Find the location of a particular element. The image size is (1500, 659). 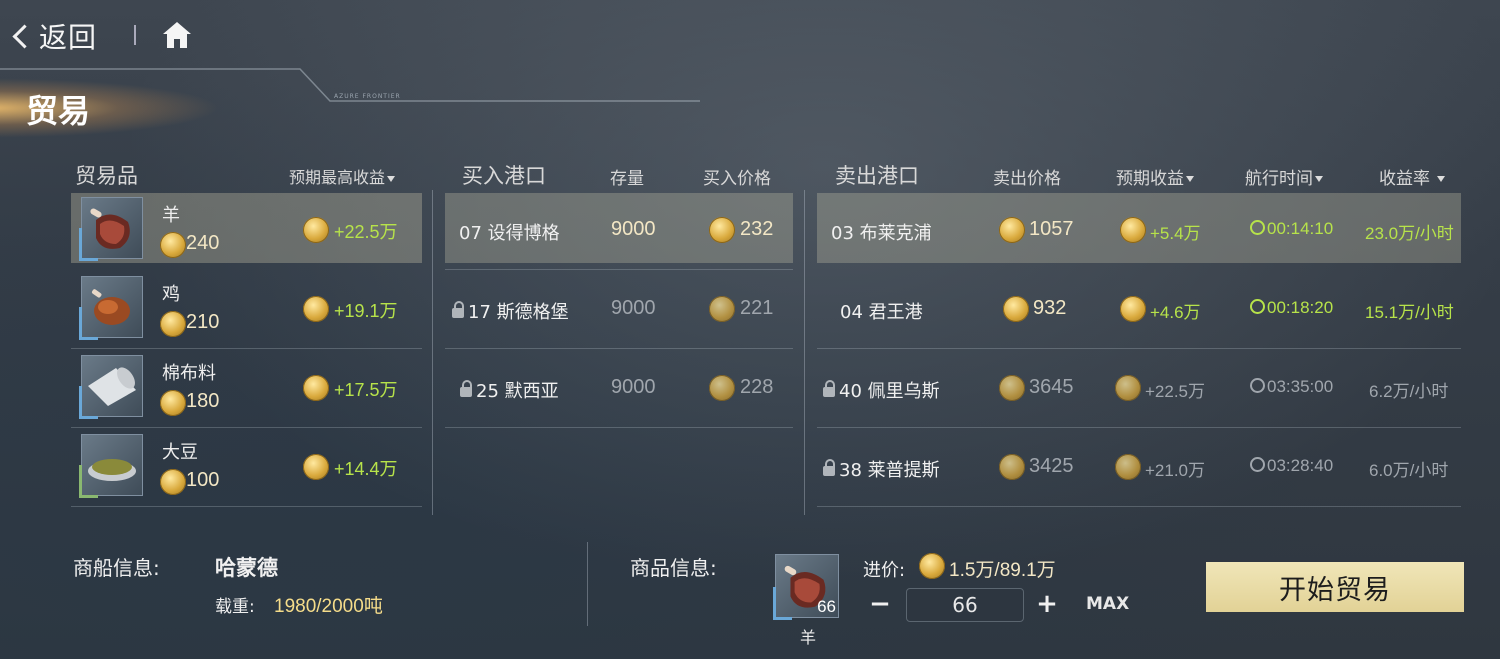

buy-port-header: 买入港口 is located at coordinates (504, 176).